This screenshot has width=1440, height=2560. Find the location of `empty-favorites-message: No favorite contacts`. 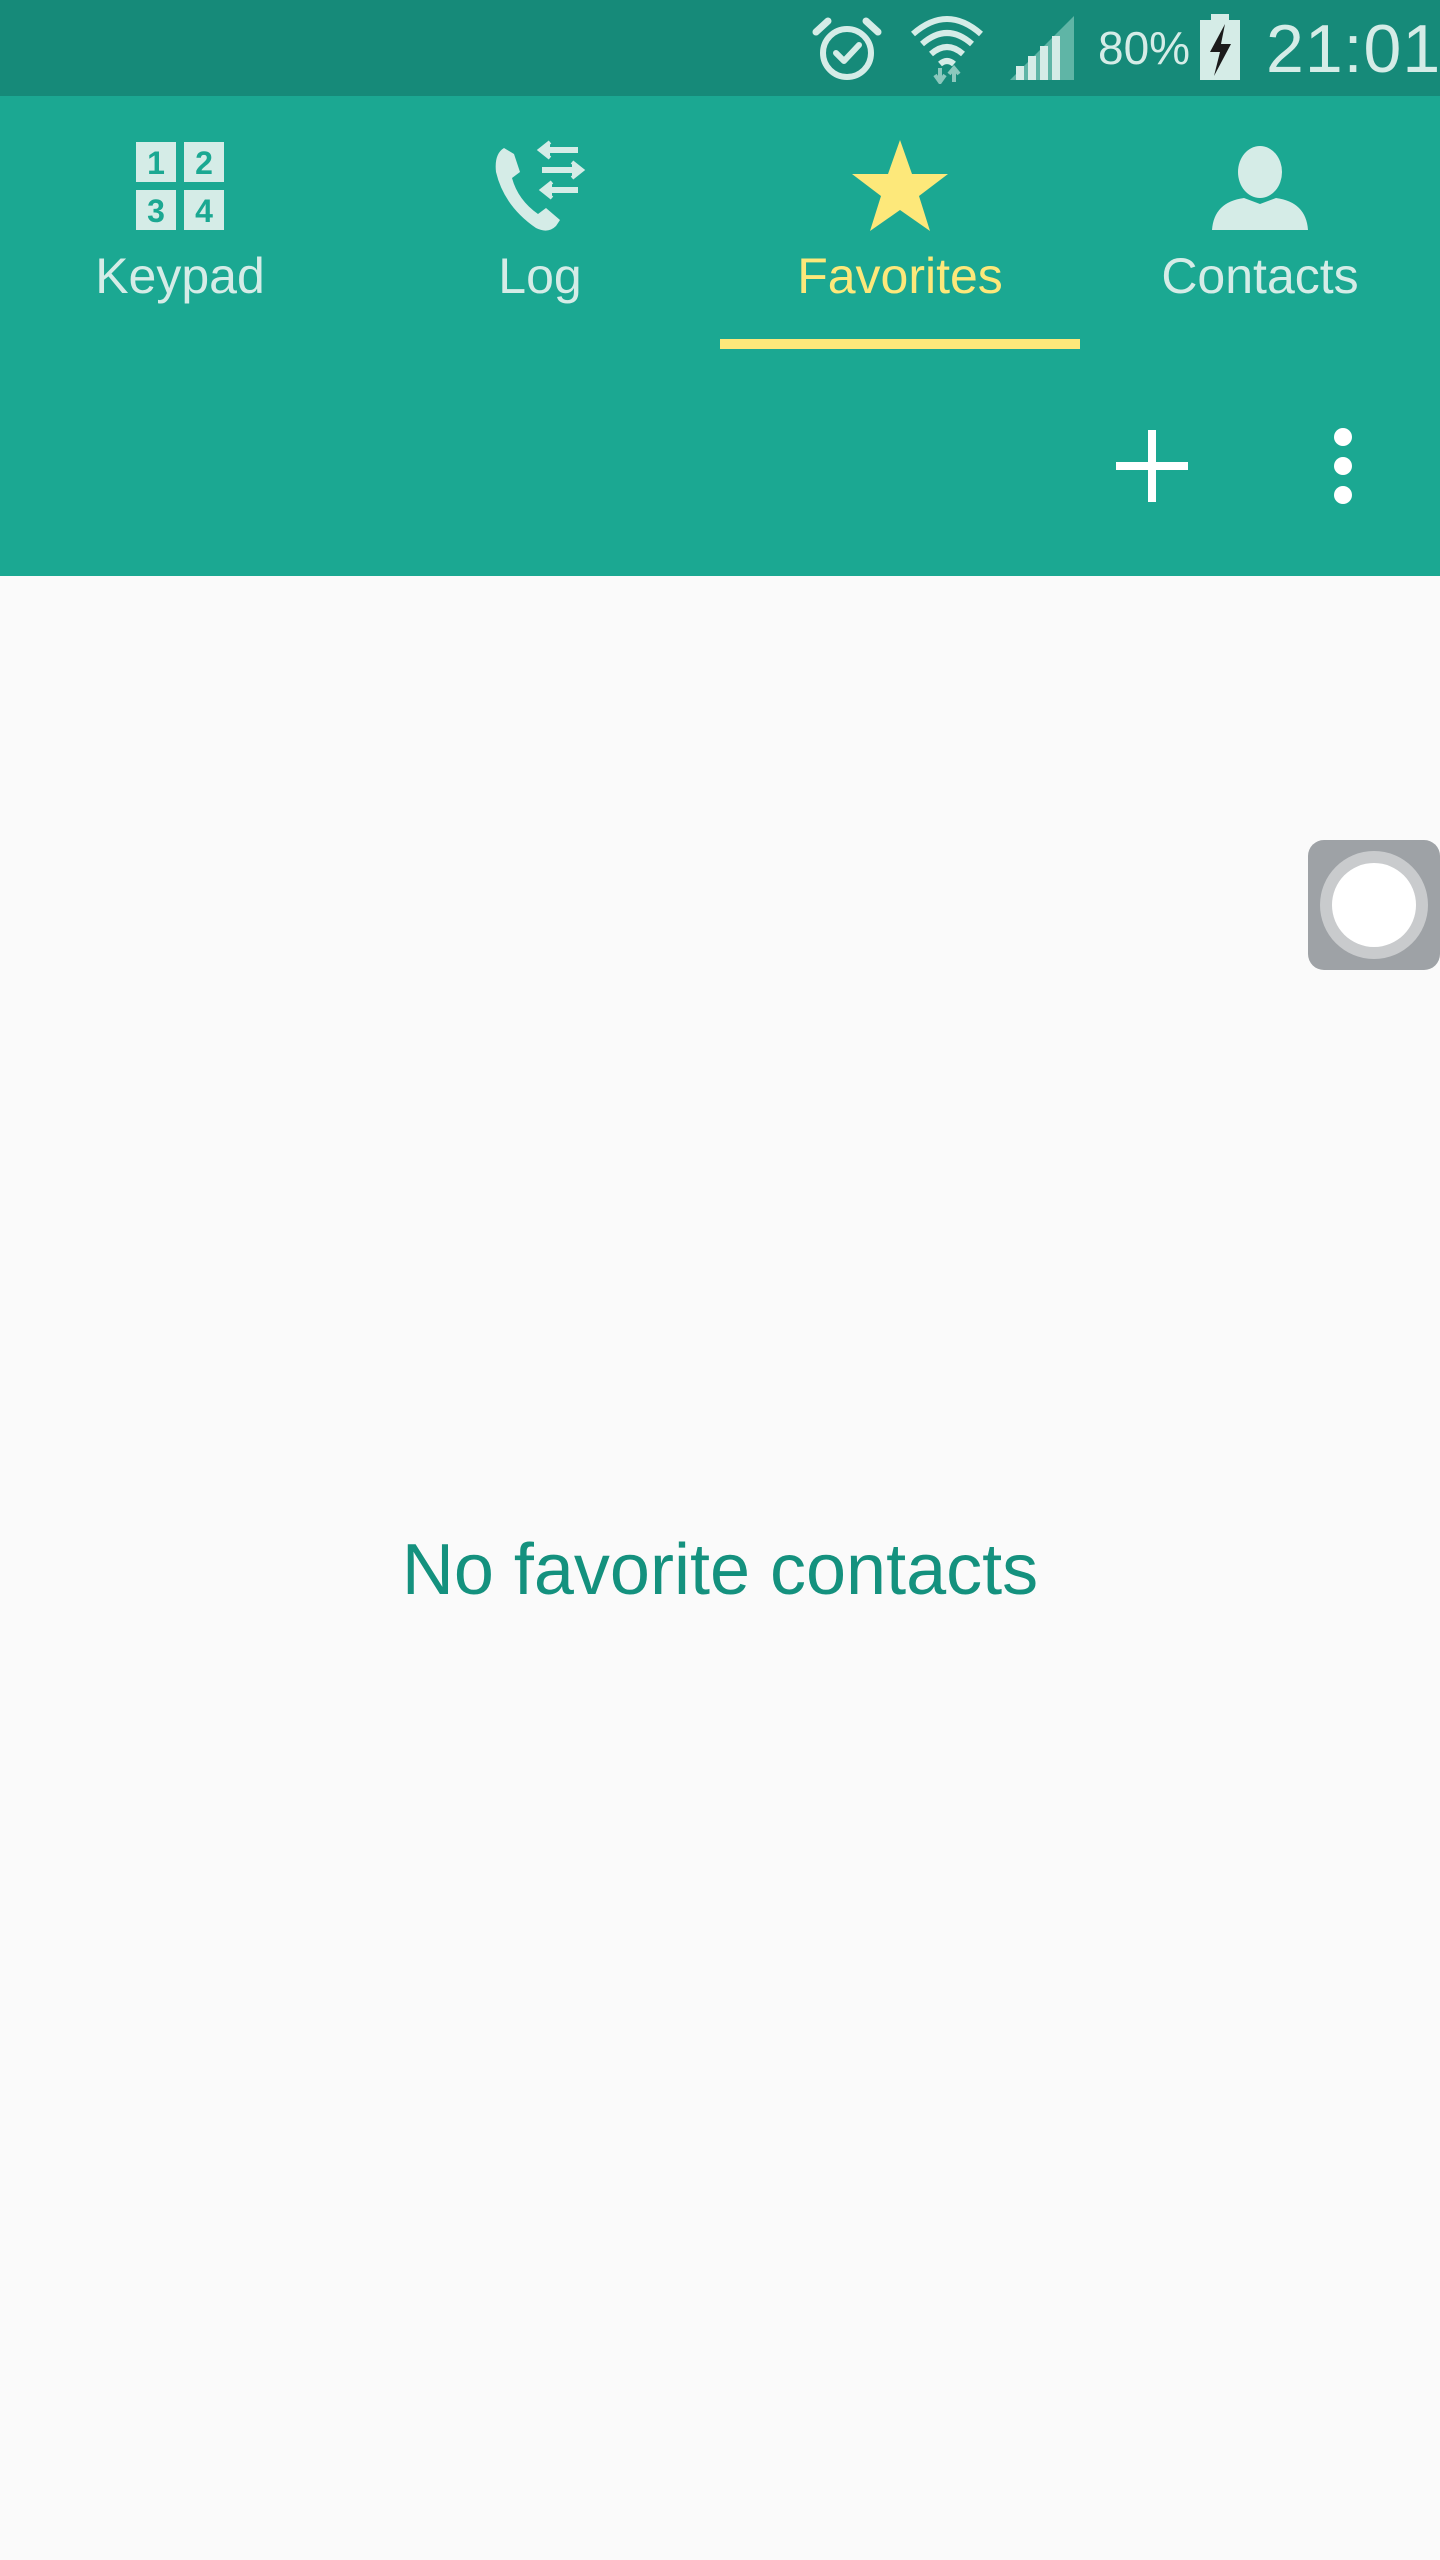

empty-favorites-message: No favorite contacts is located at coordinates (720, 1570).